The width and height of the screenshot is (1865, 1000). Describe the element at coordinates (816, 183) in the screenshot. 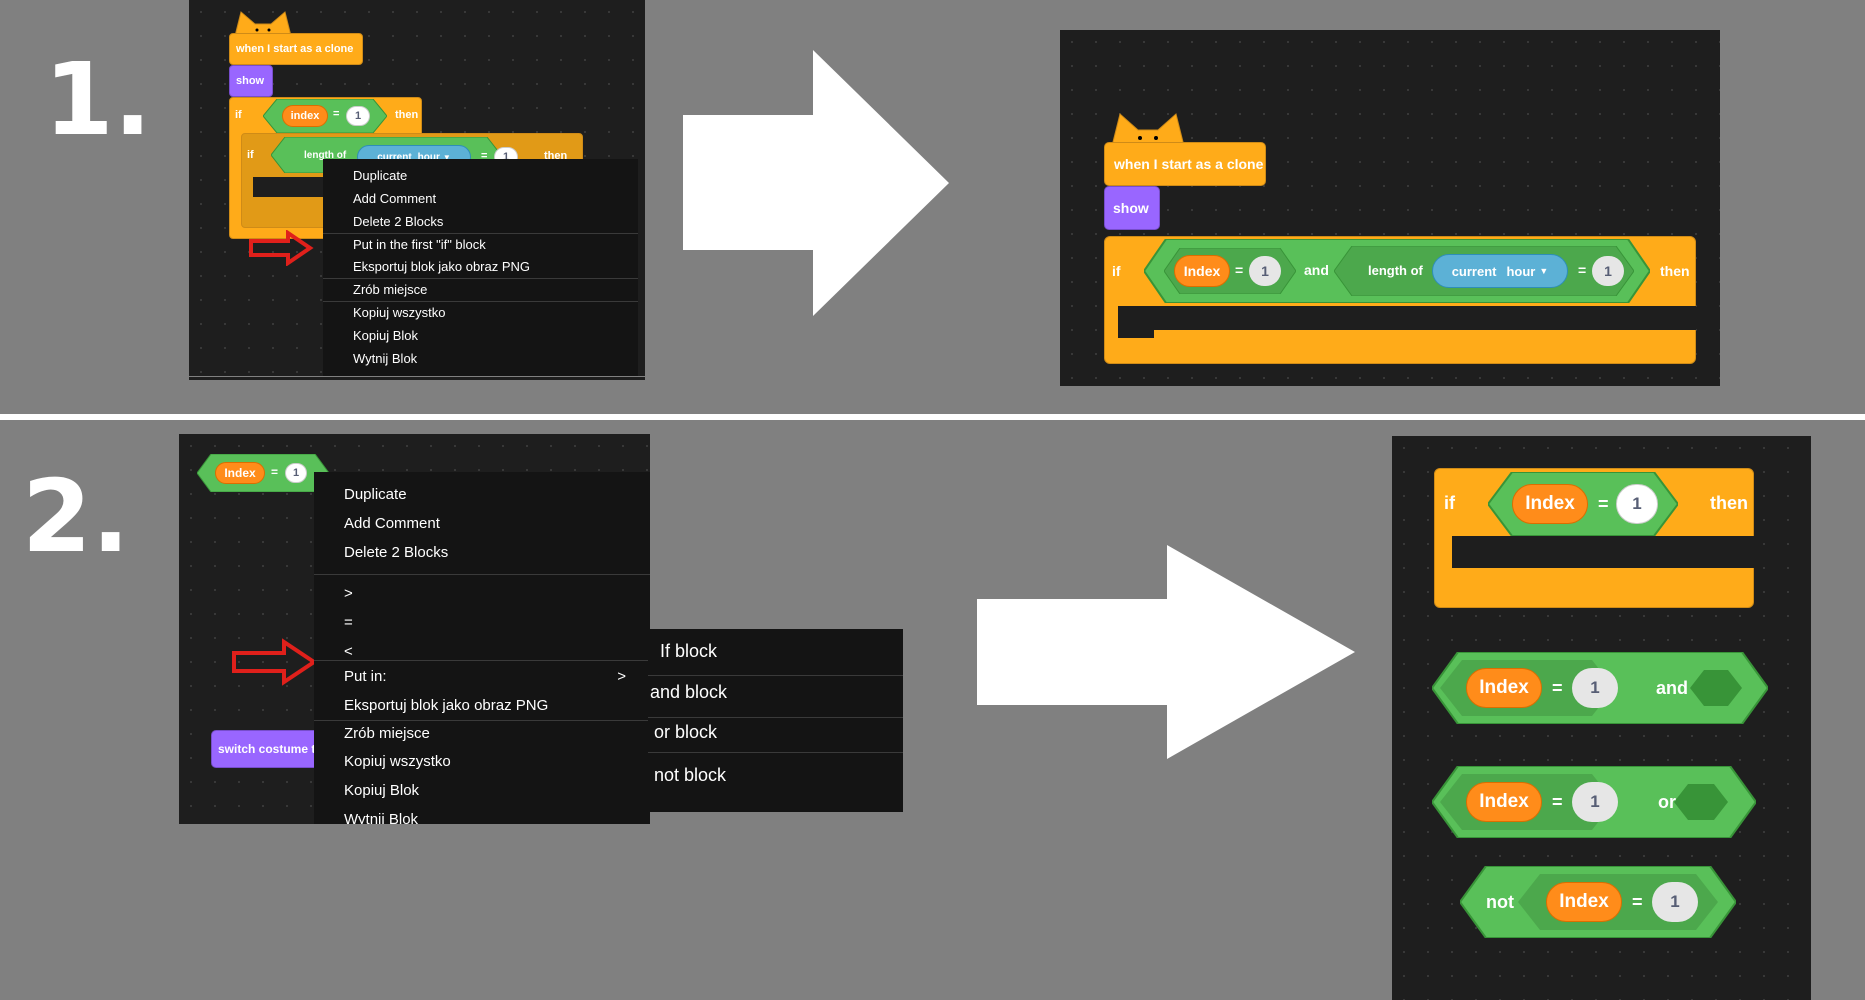

I see `big-arrow-right-icon` at that location.